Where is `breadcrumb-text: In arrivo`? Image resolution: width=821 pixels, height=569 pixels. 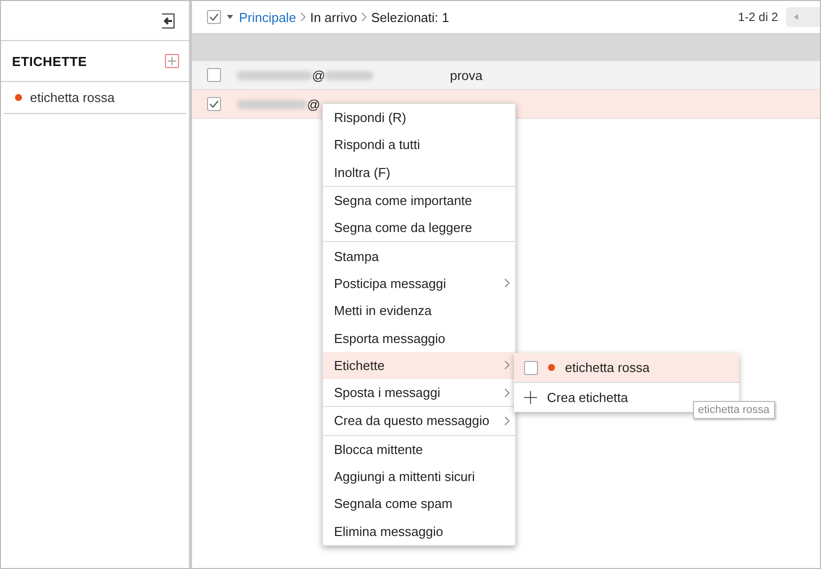 breadcrumb-text: In arrivo is located at coordinates (334, 17).